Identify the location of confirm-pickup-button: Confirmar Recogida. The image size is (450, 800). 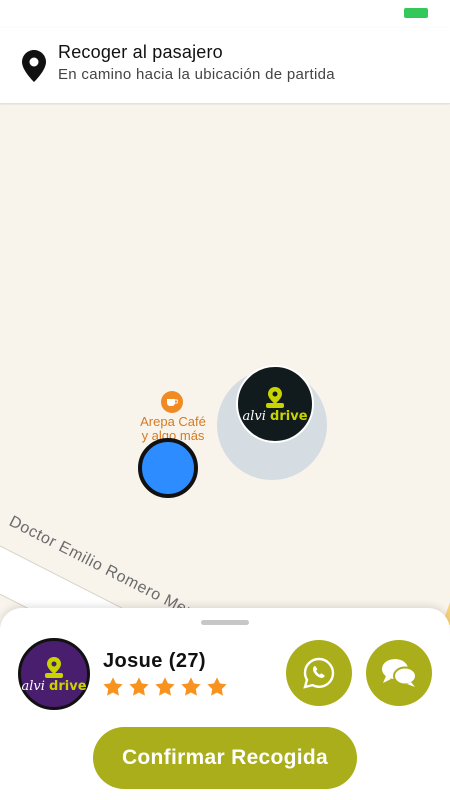
(225, 758).